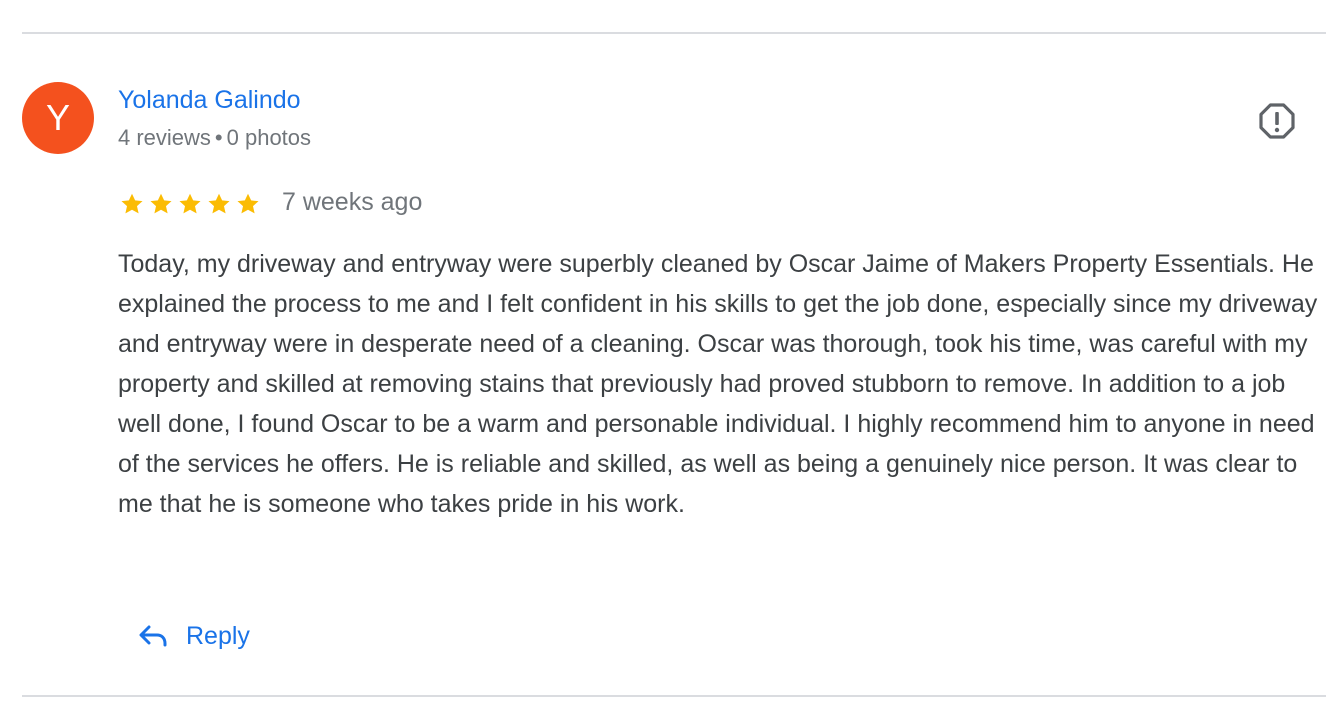  I want to click on avatar: Y, so click(58, 118).